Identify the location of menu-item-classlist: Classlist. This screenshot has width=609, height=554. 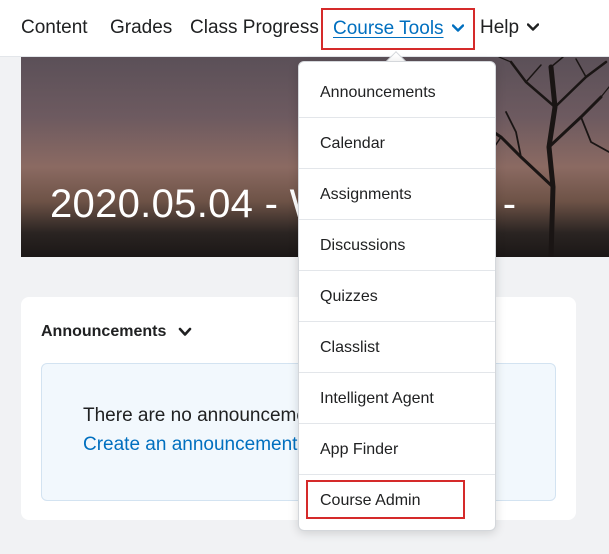
(397, 347).